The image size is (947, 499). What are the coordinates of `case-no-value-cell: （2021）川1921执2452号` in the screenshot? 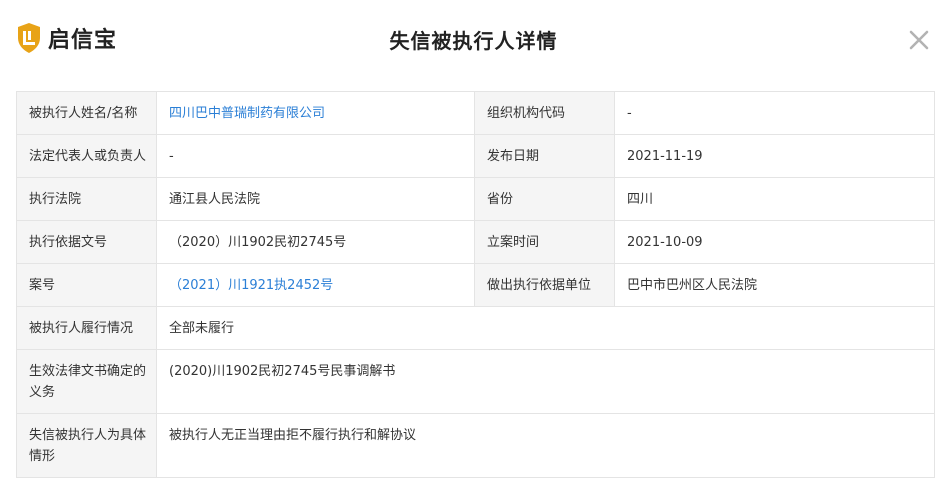 It's located at (315, 285).